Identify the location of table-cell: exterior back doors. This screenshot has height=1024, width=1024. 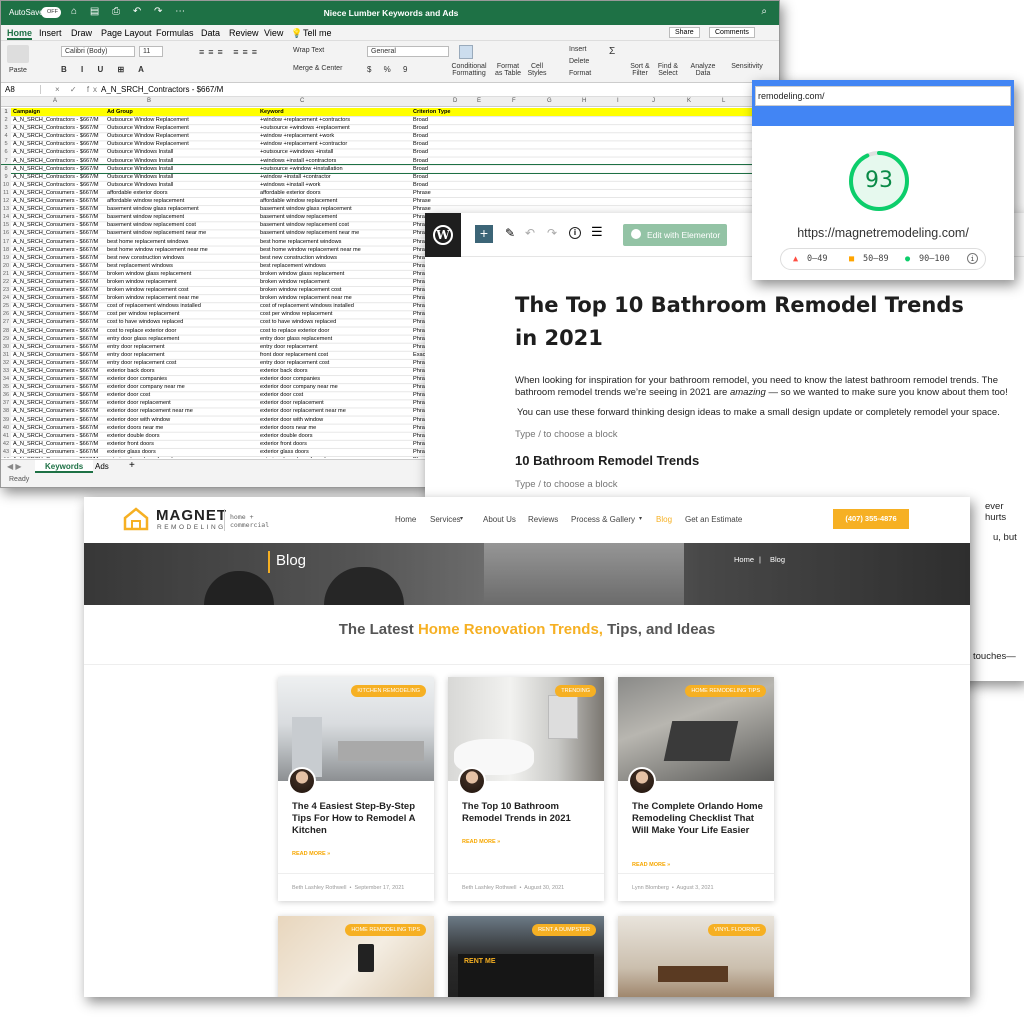
(335, 371).